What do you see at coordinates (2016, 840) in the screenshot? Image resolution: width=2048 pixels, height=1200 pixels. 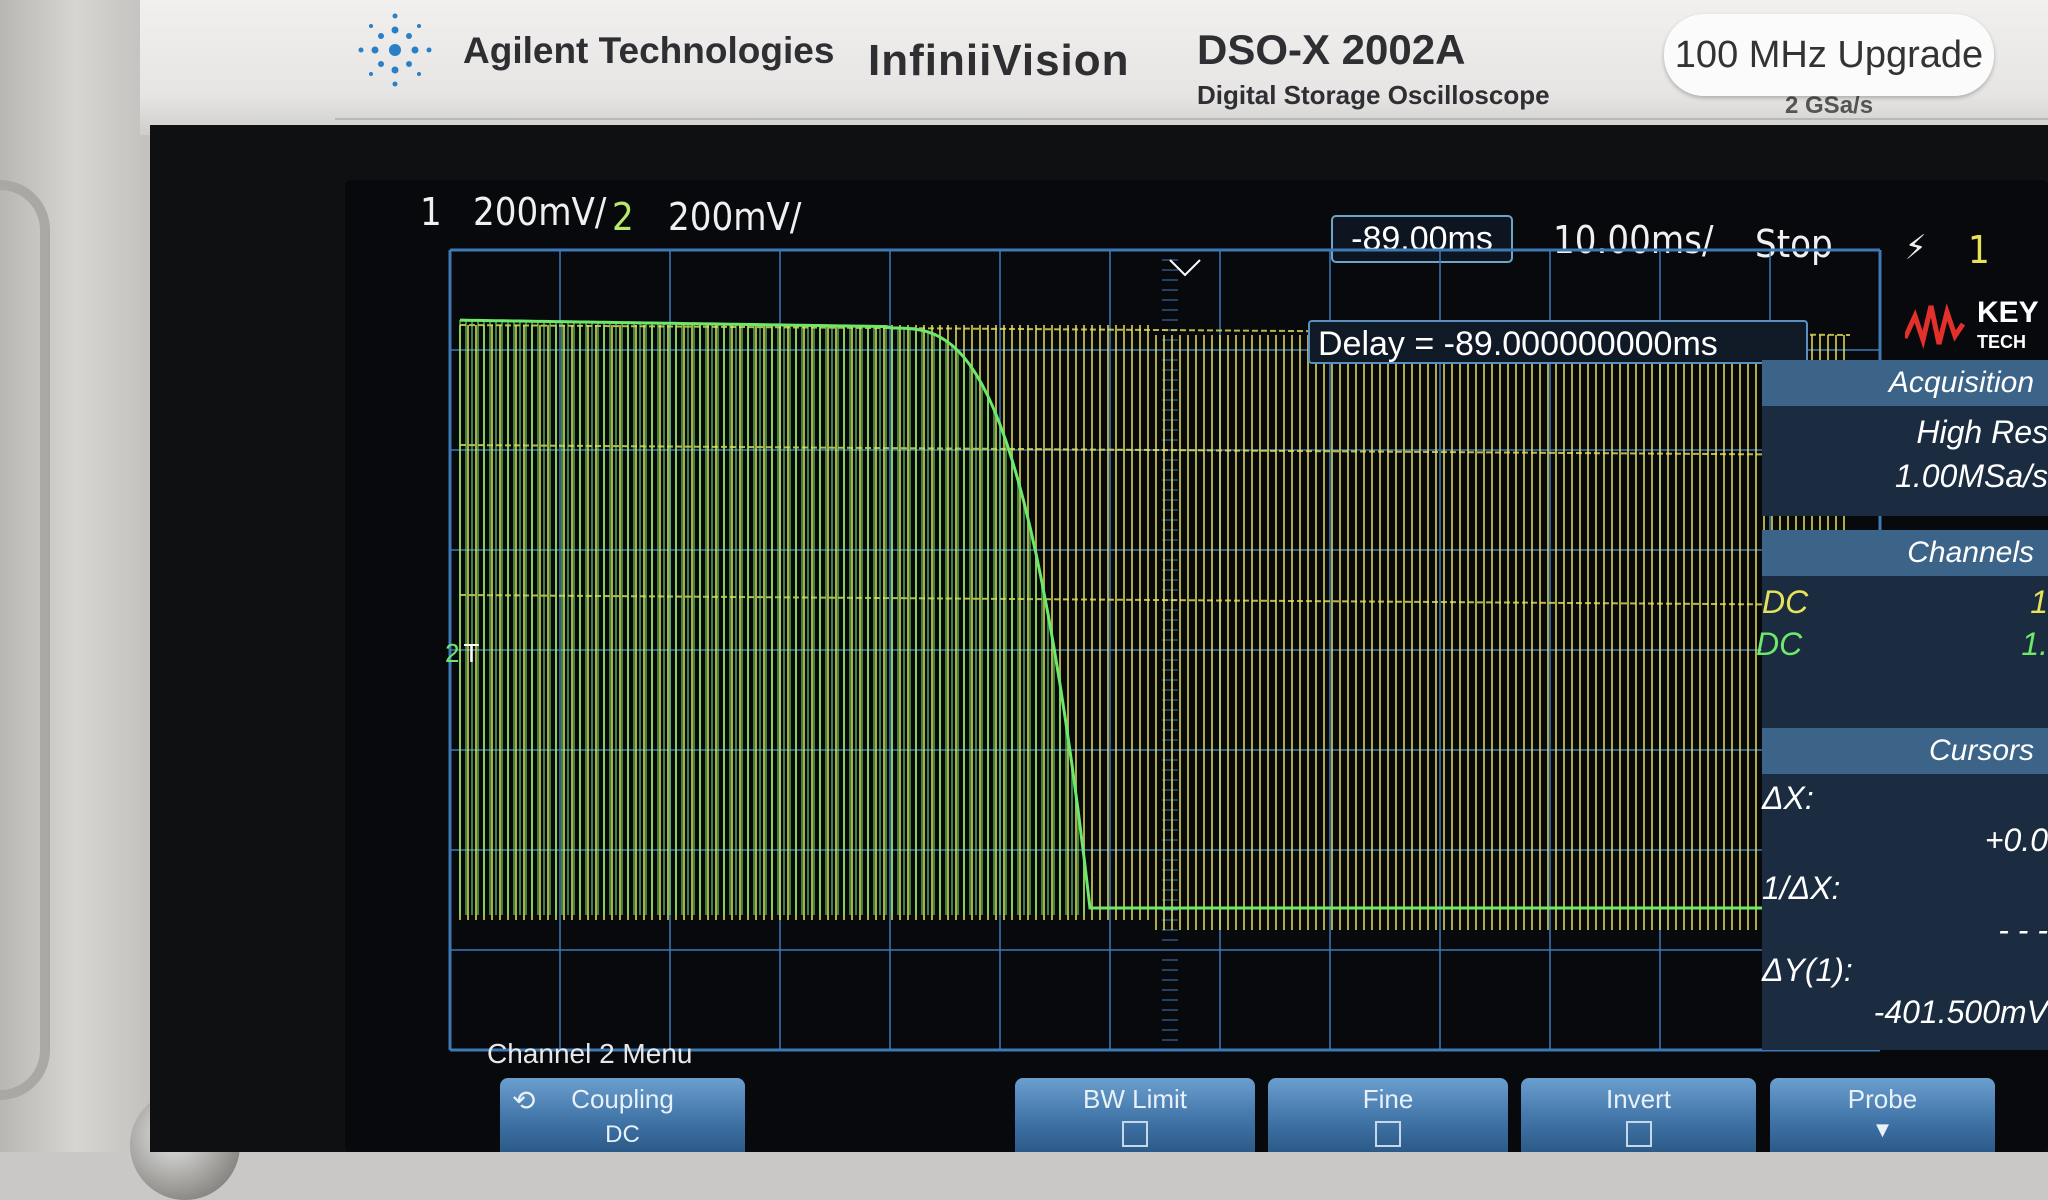 I see `dx-value: +0.0` at bounding box center [2016, 840].